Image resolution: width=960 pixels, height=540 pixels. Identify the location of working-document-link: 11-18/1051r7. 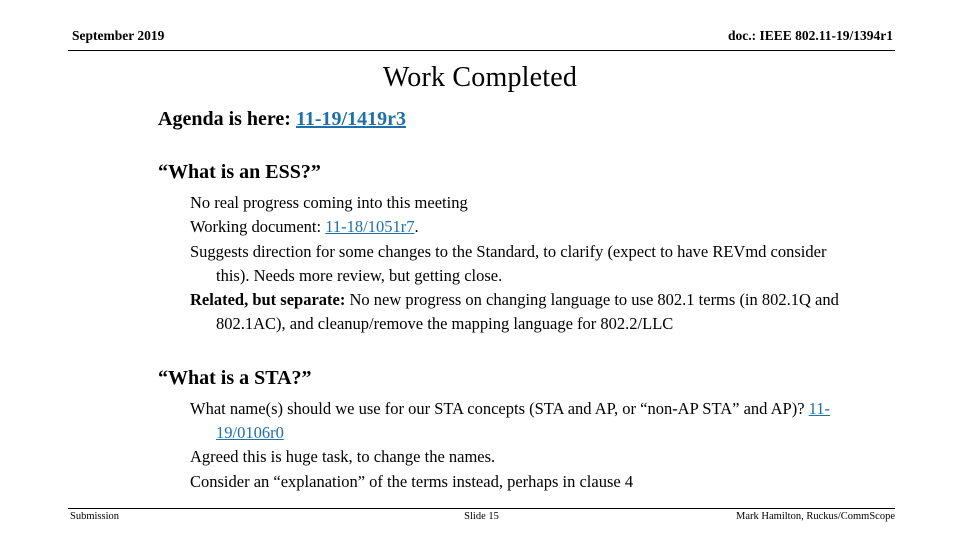
(369, 226).